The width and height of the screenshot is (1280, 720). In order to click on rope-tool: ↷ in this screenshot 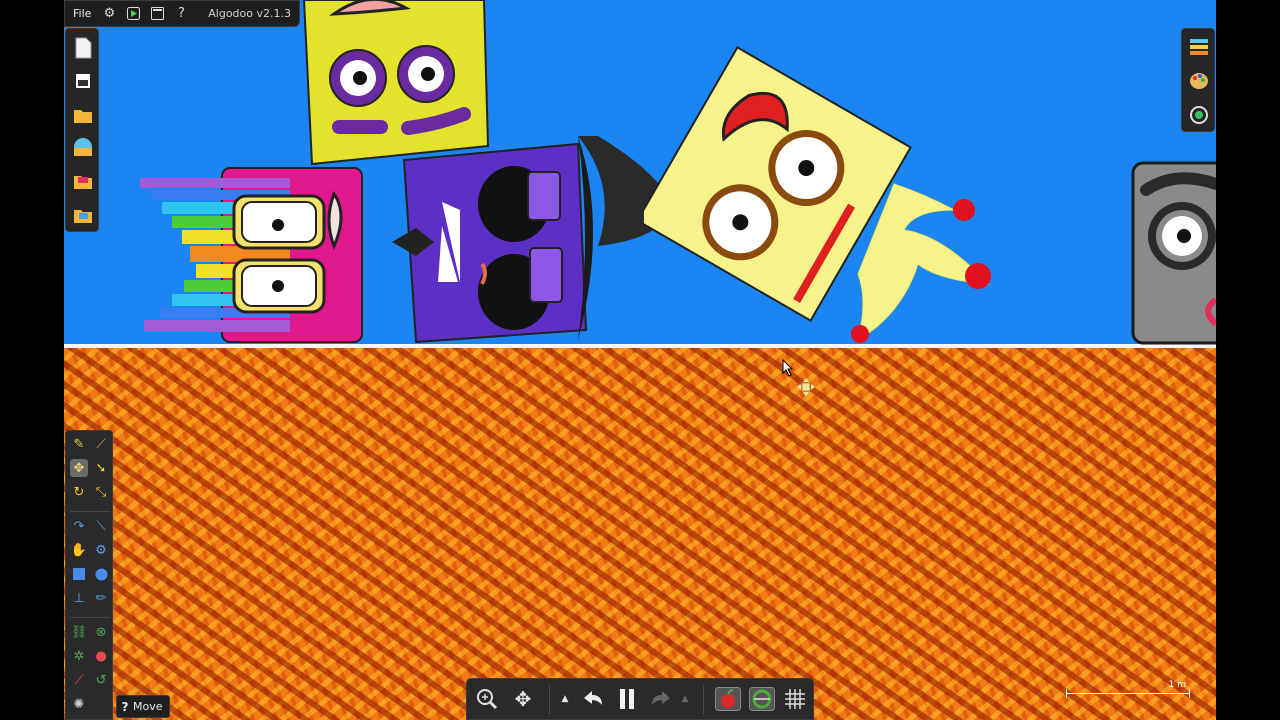, I will do `click(79, 526)`.